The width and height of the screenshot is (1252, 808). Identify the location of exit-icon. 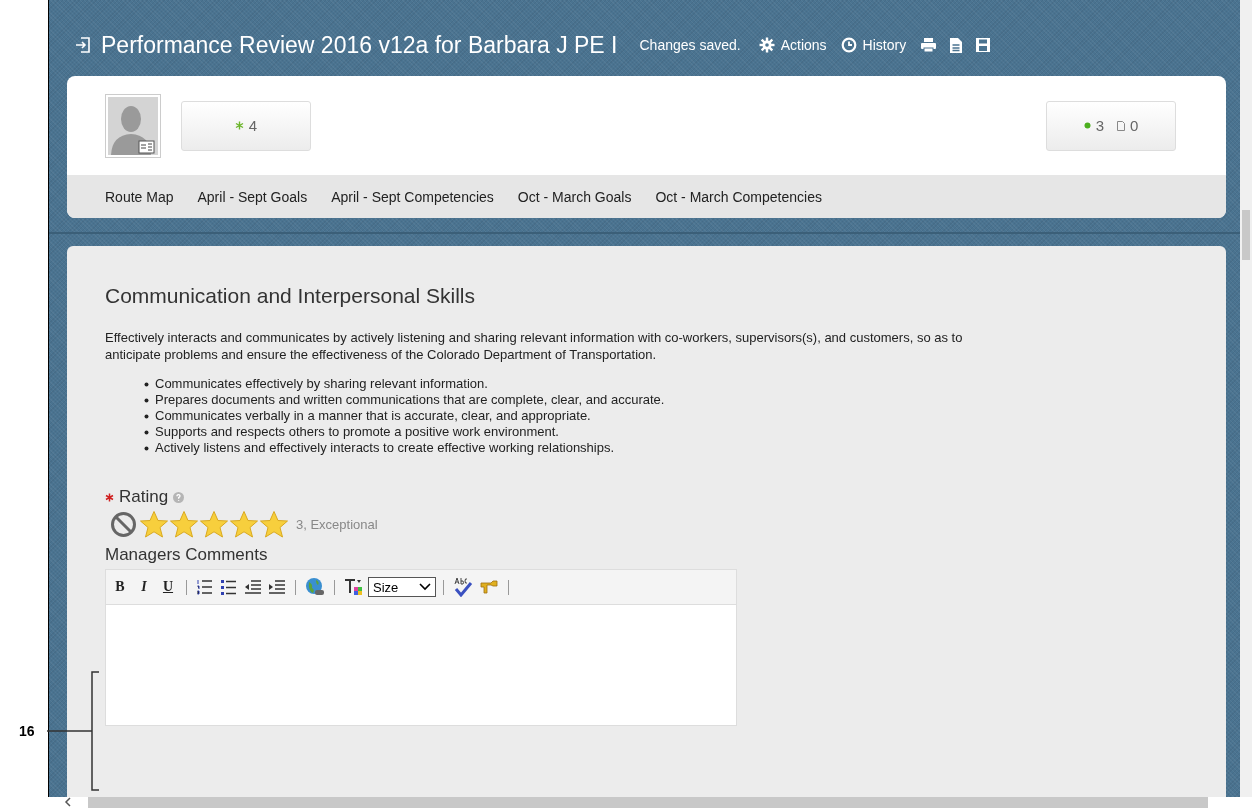
(83, 45).